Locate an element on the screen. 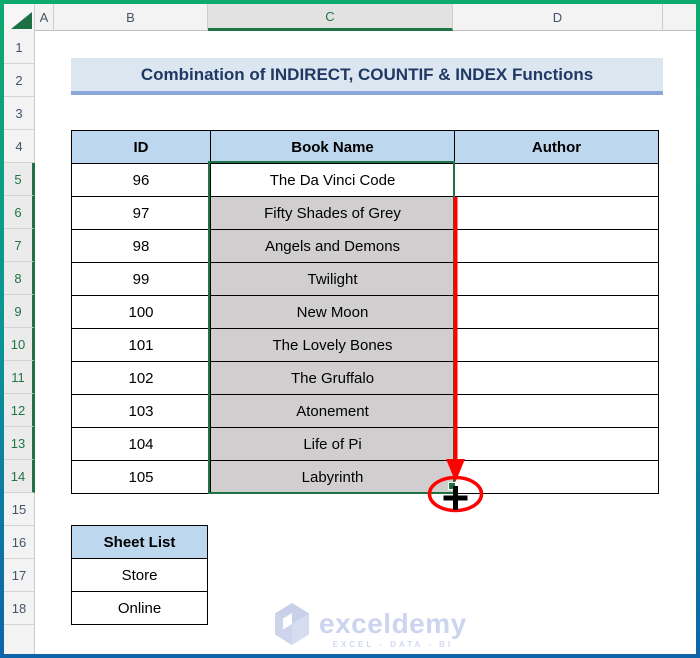  row-header: 2 is located at coordinates (19, 80).